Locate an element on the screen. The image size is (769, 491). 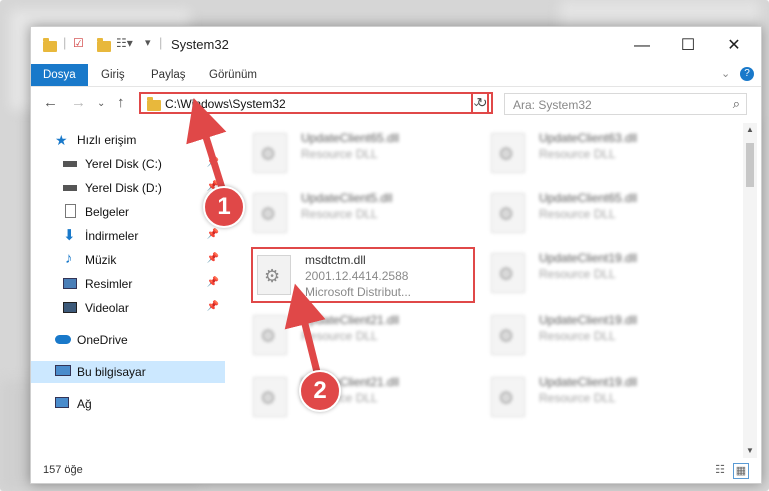
address-bar: C:\Windows\System32 ⌄ is located at coordinates (314, 103).